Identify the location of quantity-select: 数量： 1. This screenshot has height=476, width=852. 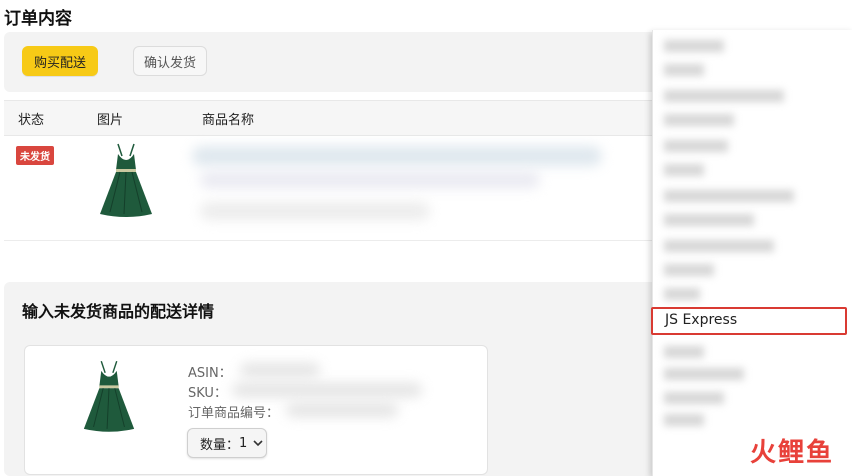
(227, 443).